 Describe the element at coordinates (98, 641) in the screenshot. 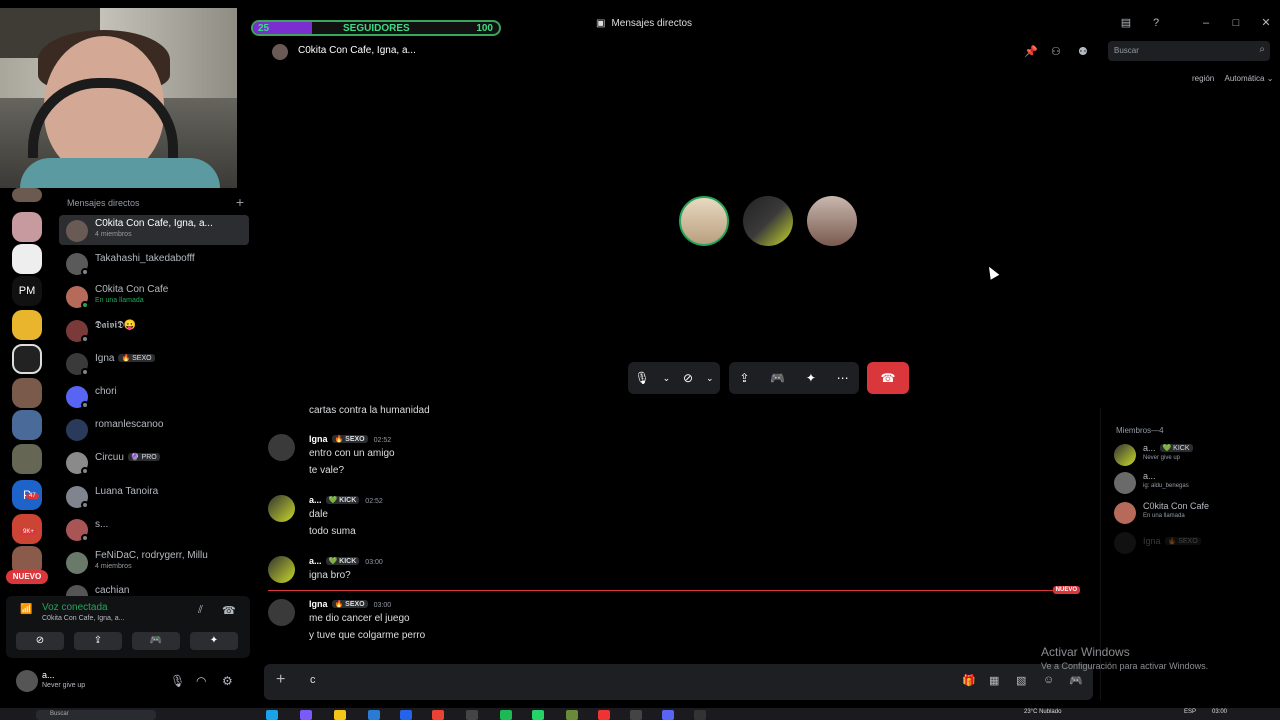

I see `screen-share-button: ⇪` at that location.